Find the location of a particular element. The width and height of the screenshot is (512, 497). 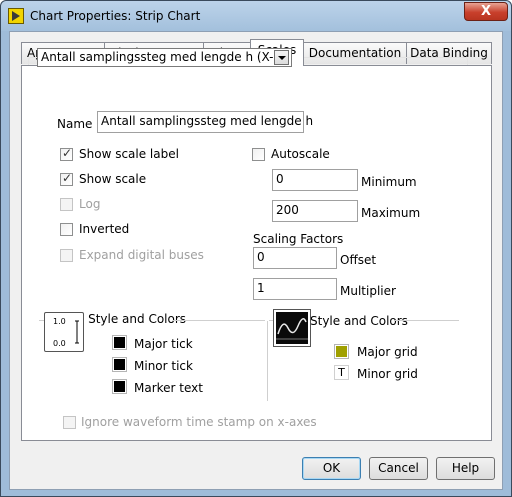

inverted-checkbox is located at coordinates (66, 229).